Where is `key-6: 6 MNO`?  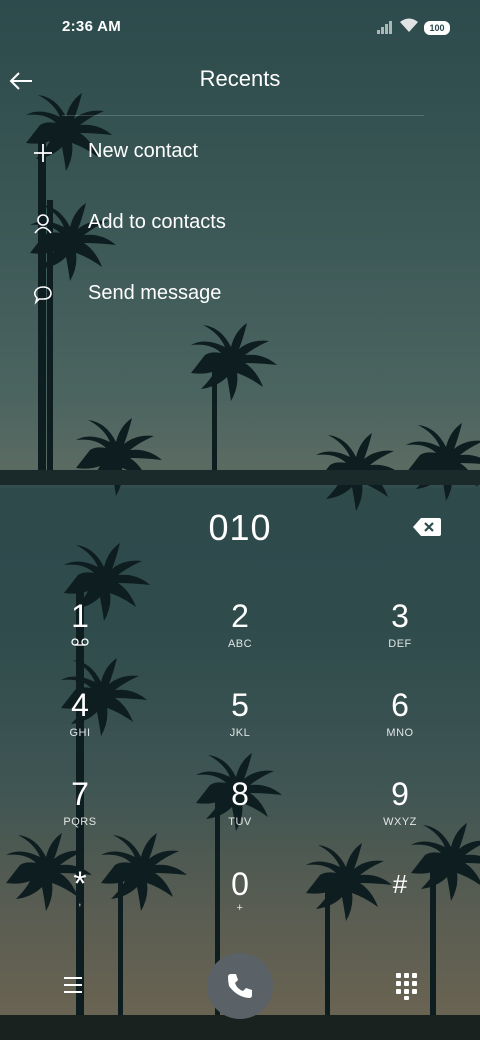
key-6: 6 MNO is located at coordinates (400, 727).